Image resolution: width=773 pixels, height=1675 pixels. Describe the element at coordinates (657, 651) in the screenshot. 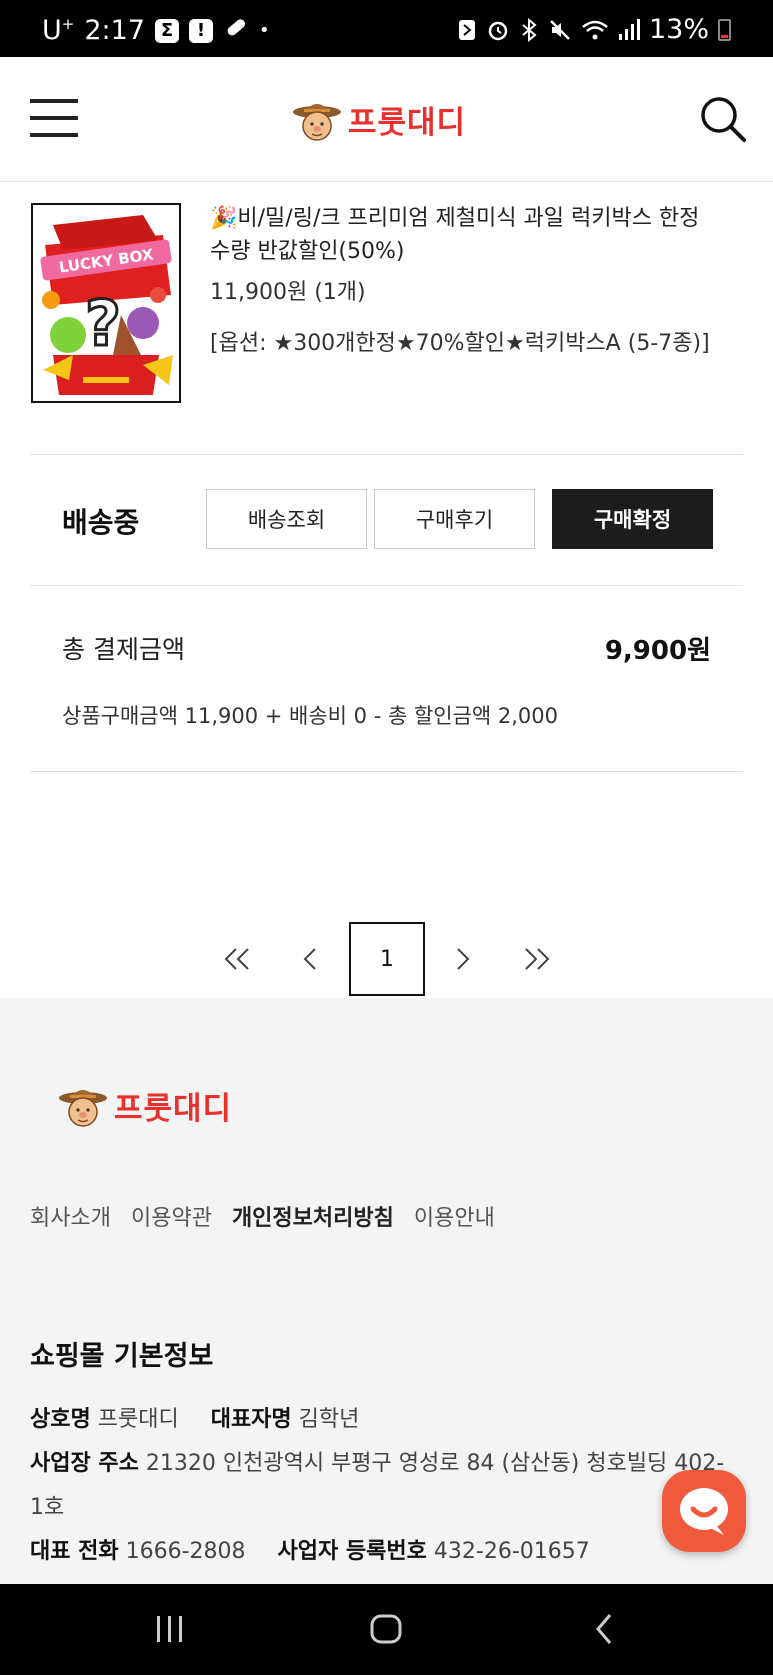

I see `total-amount: 9,900원` at that location.